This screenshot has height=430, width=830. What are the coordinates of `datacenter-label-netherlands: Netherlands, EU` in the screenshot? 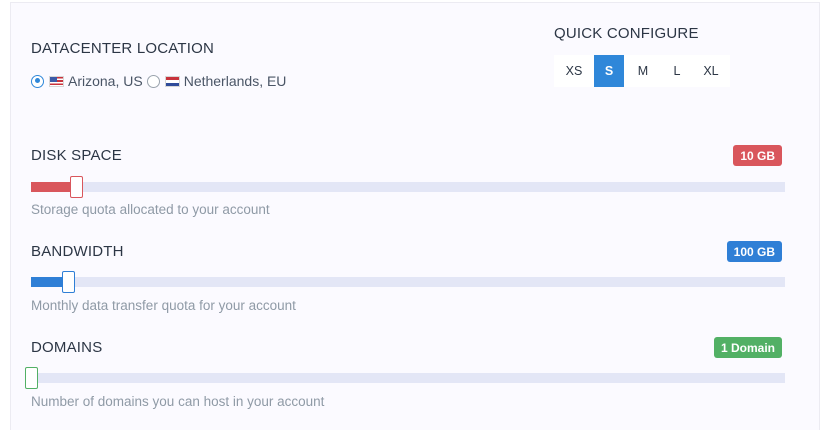 It's located at (235, 81).